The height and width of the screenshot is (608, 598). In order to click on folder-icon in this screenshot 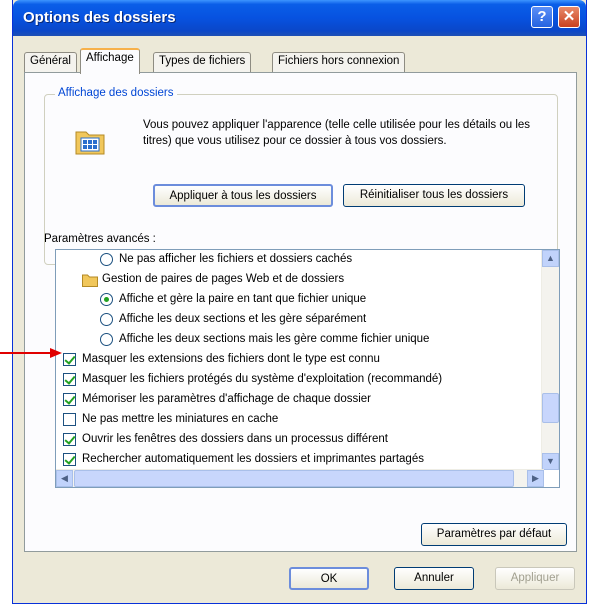, I will do `click(90, 280)`.